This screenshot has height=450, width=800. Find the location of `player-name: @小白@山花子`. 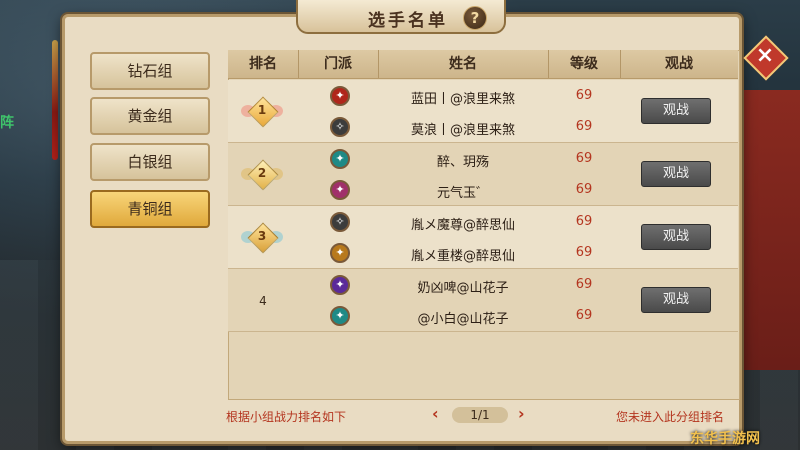

player-name: @小白@山花子 is located at coordinates (463, 319).